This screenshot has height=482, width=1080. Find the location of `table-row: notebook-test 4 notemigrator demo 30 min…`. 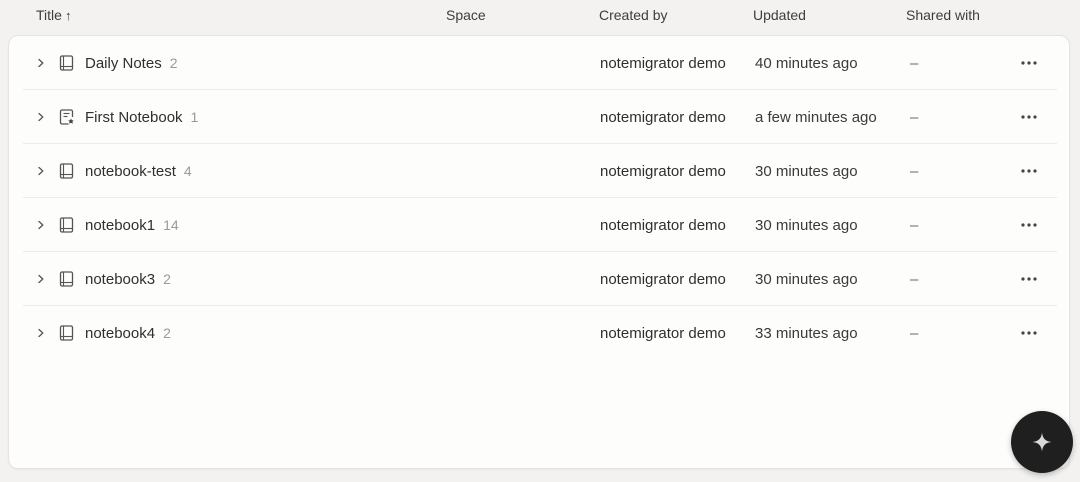

table-row: notebook-test 4 notemigrator demo 30 min… is located at coordinates (540, 171).